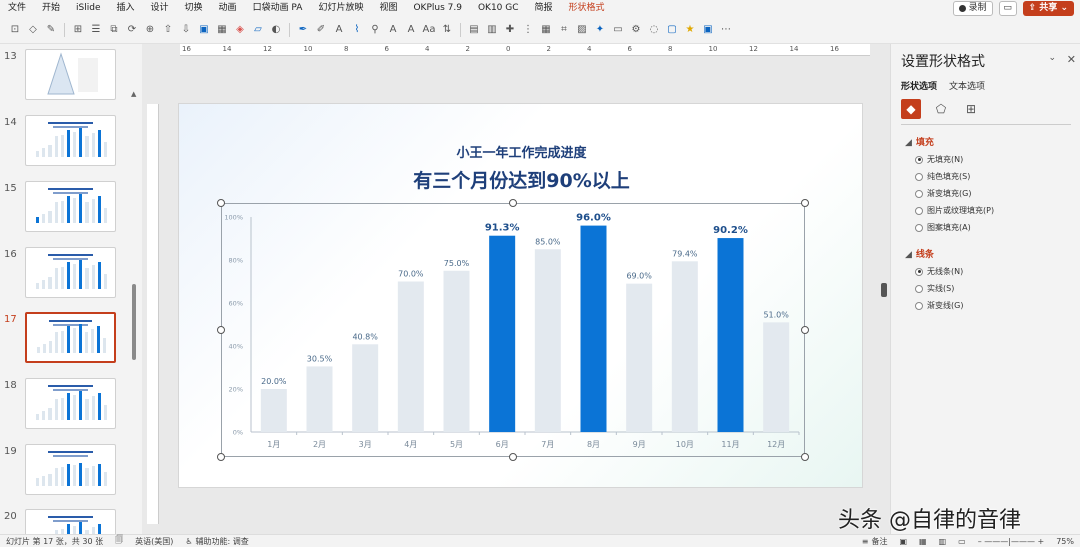 Image resolution: width=1080 pixels, height=547 pixels. Describe the element at coordinates (114, 30) in the screenshot. I see `group-icon: ⧉` at that location.